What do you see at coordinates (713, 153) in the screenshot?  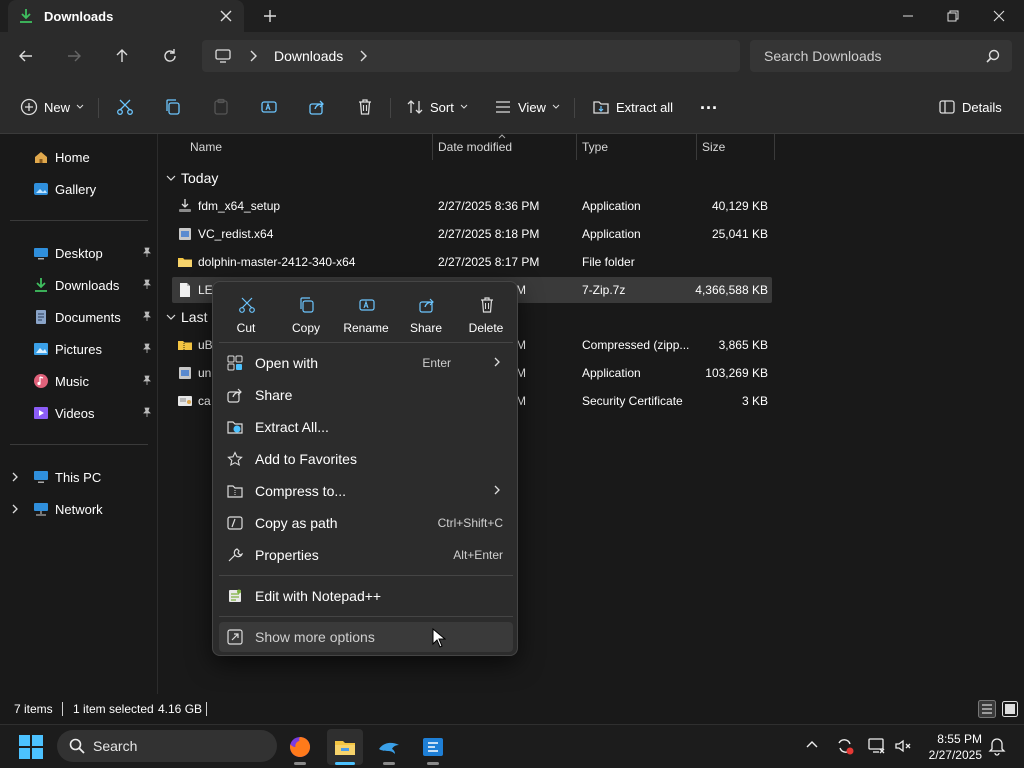 I see `column-header-size: Size` at bounding box center [713, 153].